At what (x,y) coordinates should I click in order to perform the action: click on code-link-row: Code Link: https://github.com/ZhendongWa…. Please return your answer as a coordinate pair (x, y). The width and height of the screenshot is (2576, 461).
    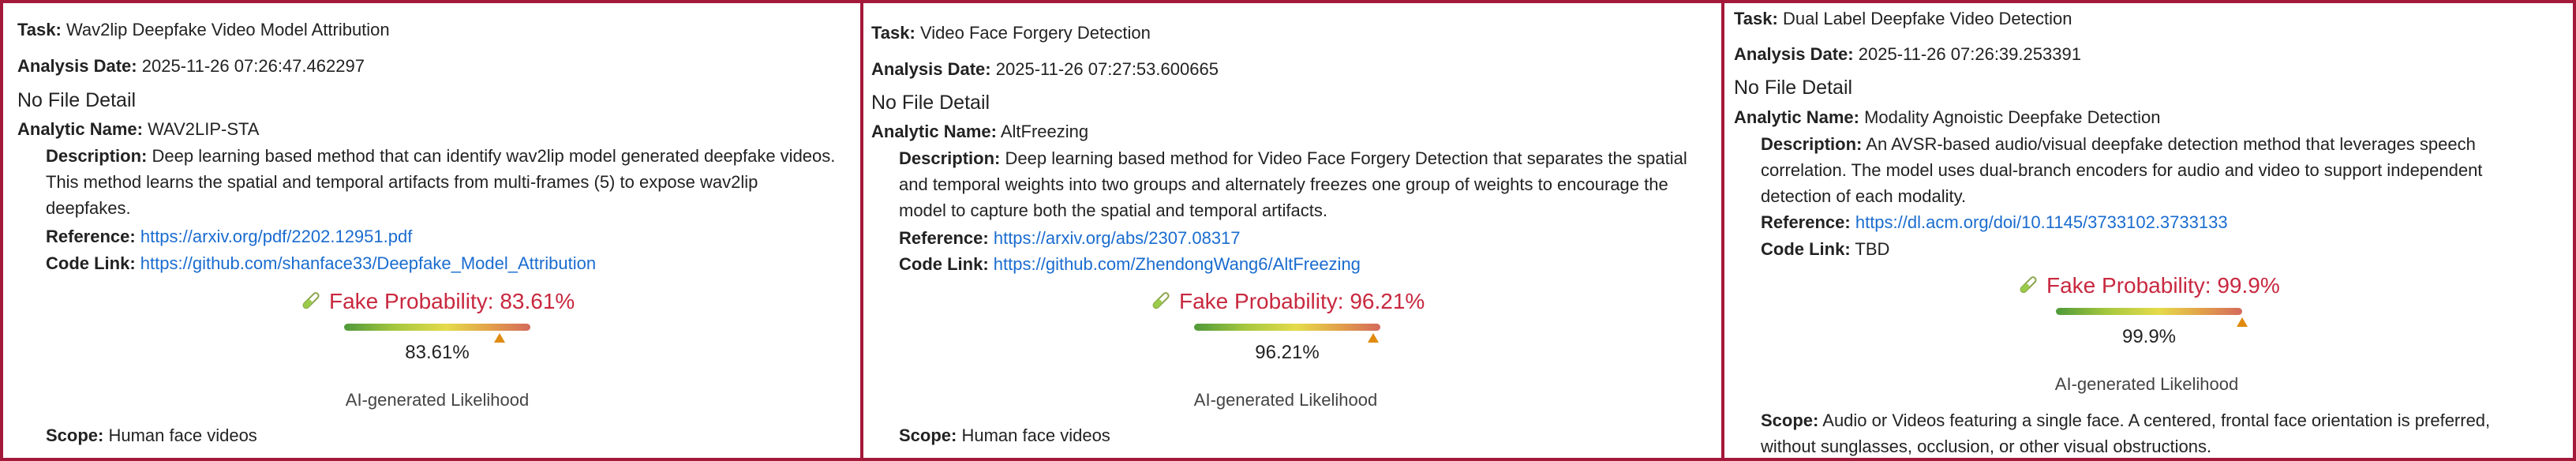
    Looking at the image, I should click on (1130, 264).